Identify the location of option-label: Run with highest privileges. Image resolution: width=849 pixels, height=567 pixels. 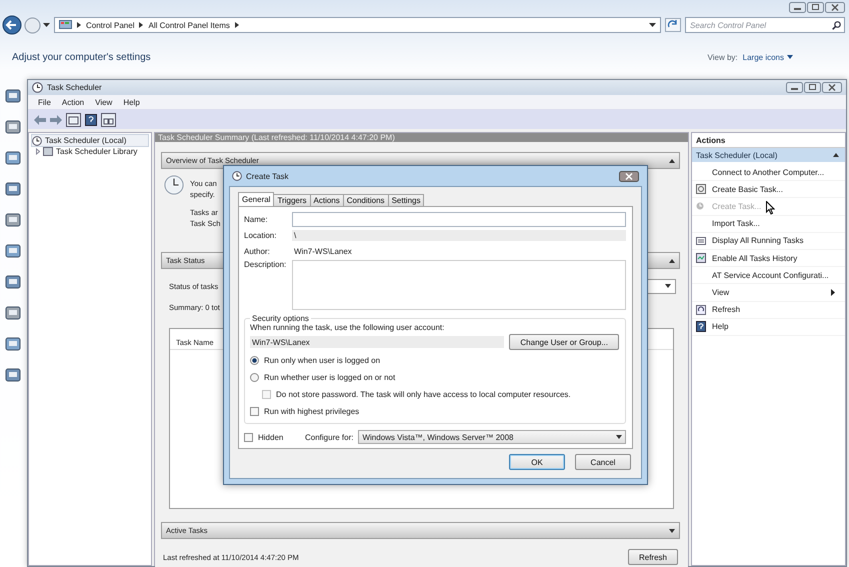
(312, 411).